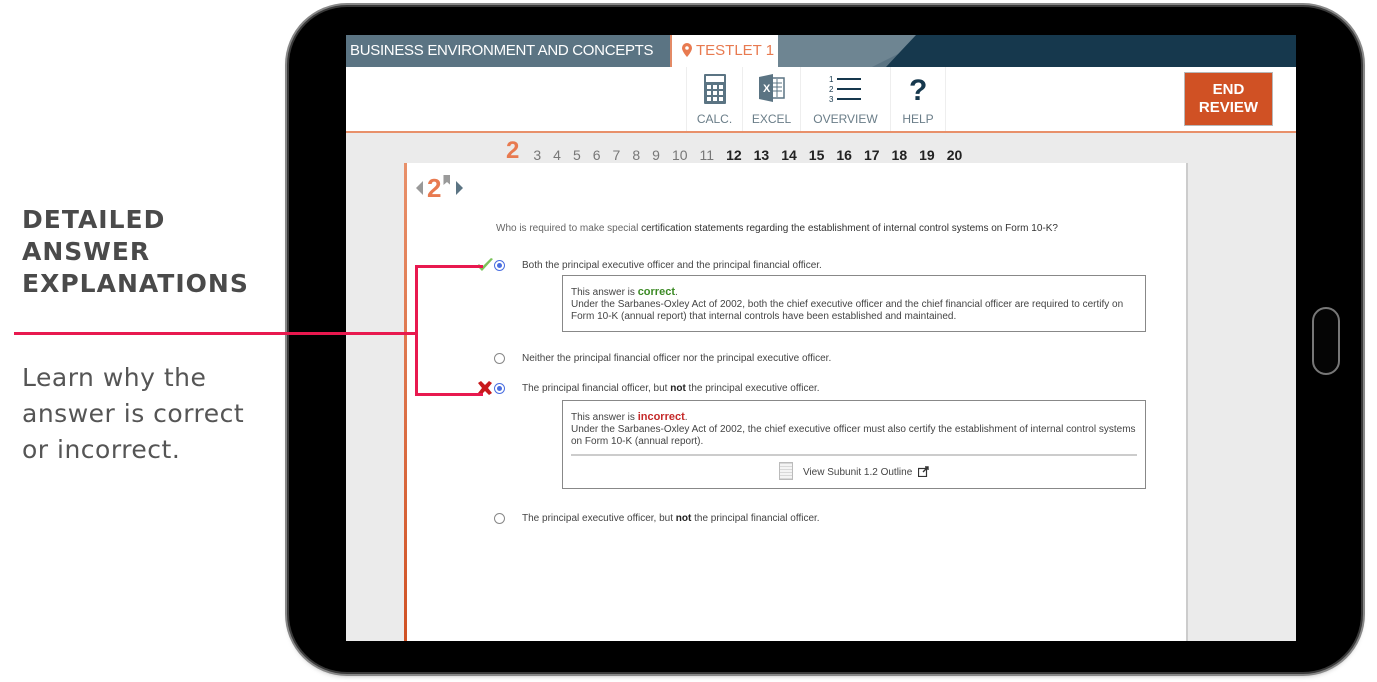  What do you see at coordinates (557, 155) in the screenshot?
I see `qnav-item: 4` at bounding box center [557, 155].